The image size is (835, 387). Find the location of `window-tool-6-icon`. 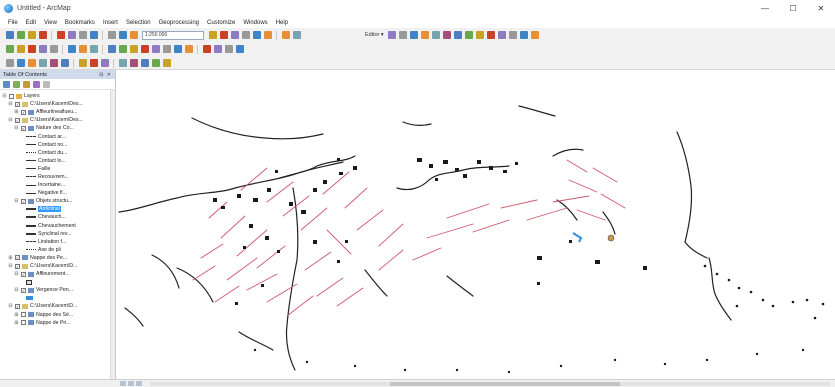

window-tool-6-icon is located at coordinates (267, 35).